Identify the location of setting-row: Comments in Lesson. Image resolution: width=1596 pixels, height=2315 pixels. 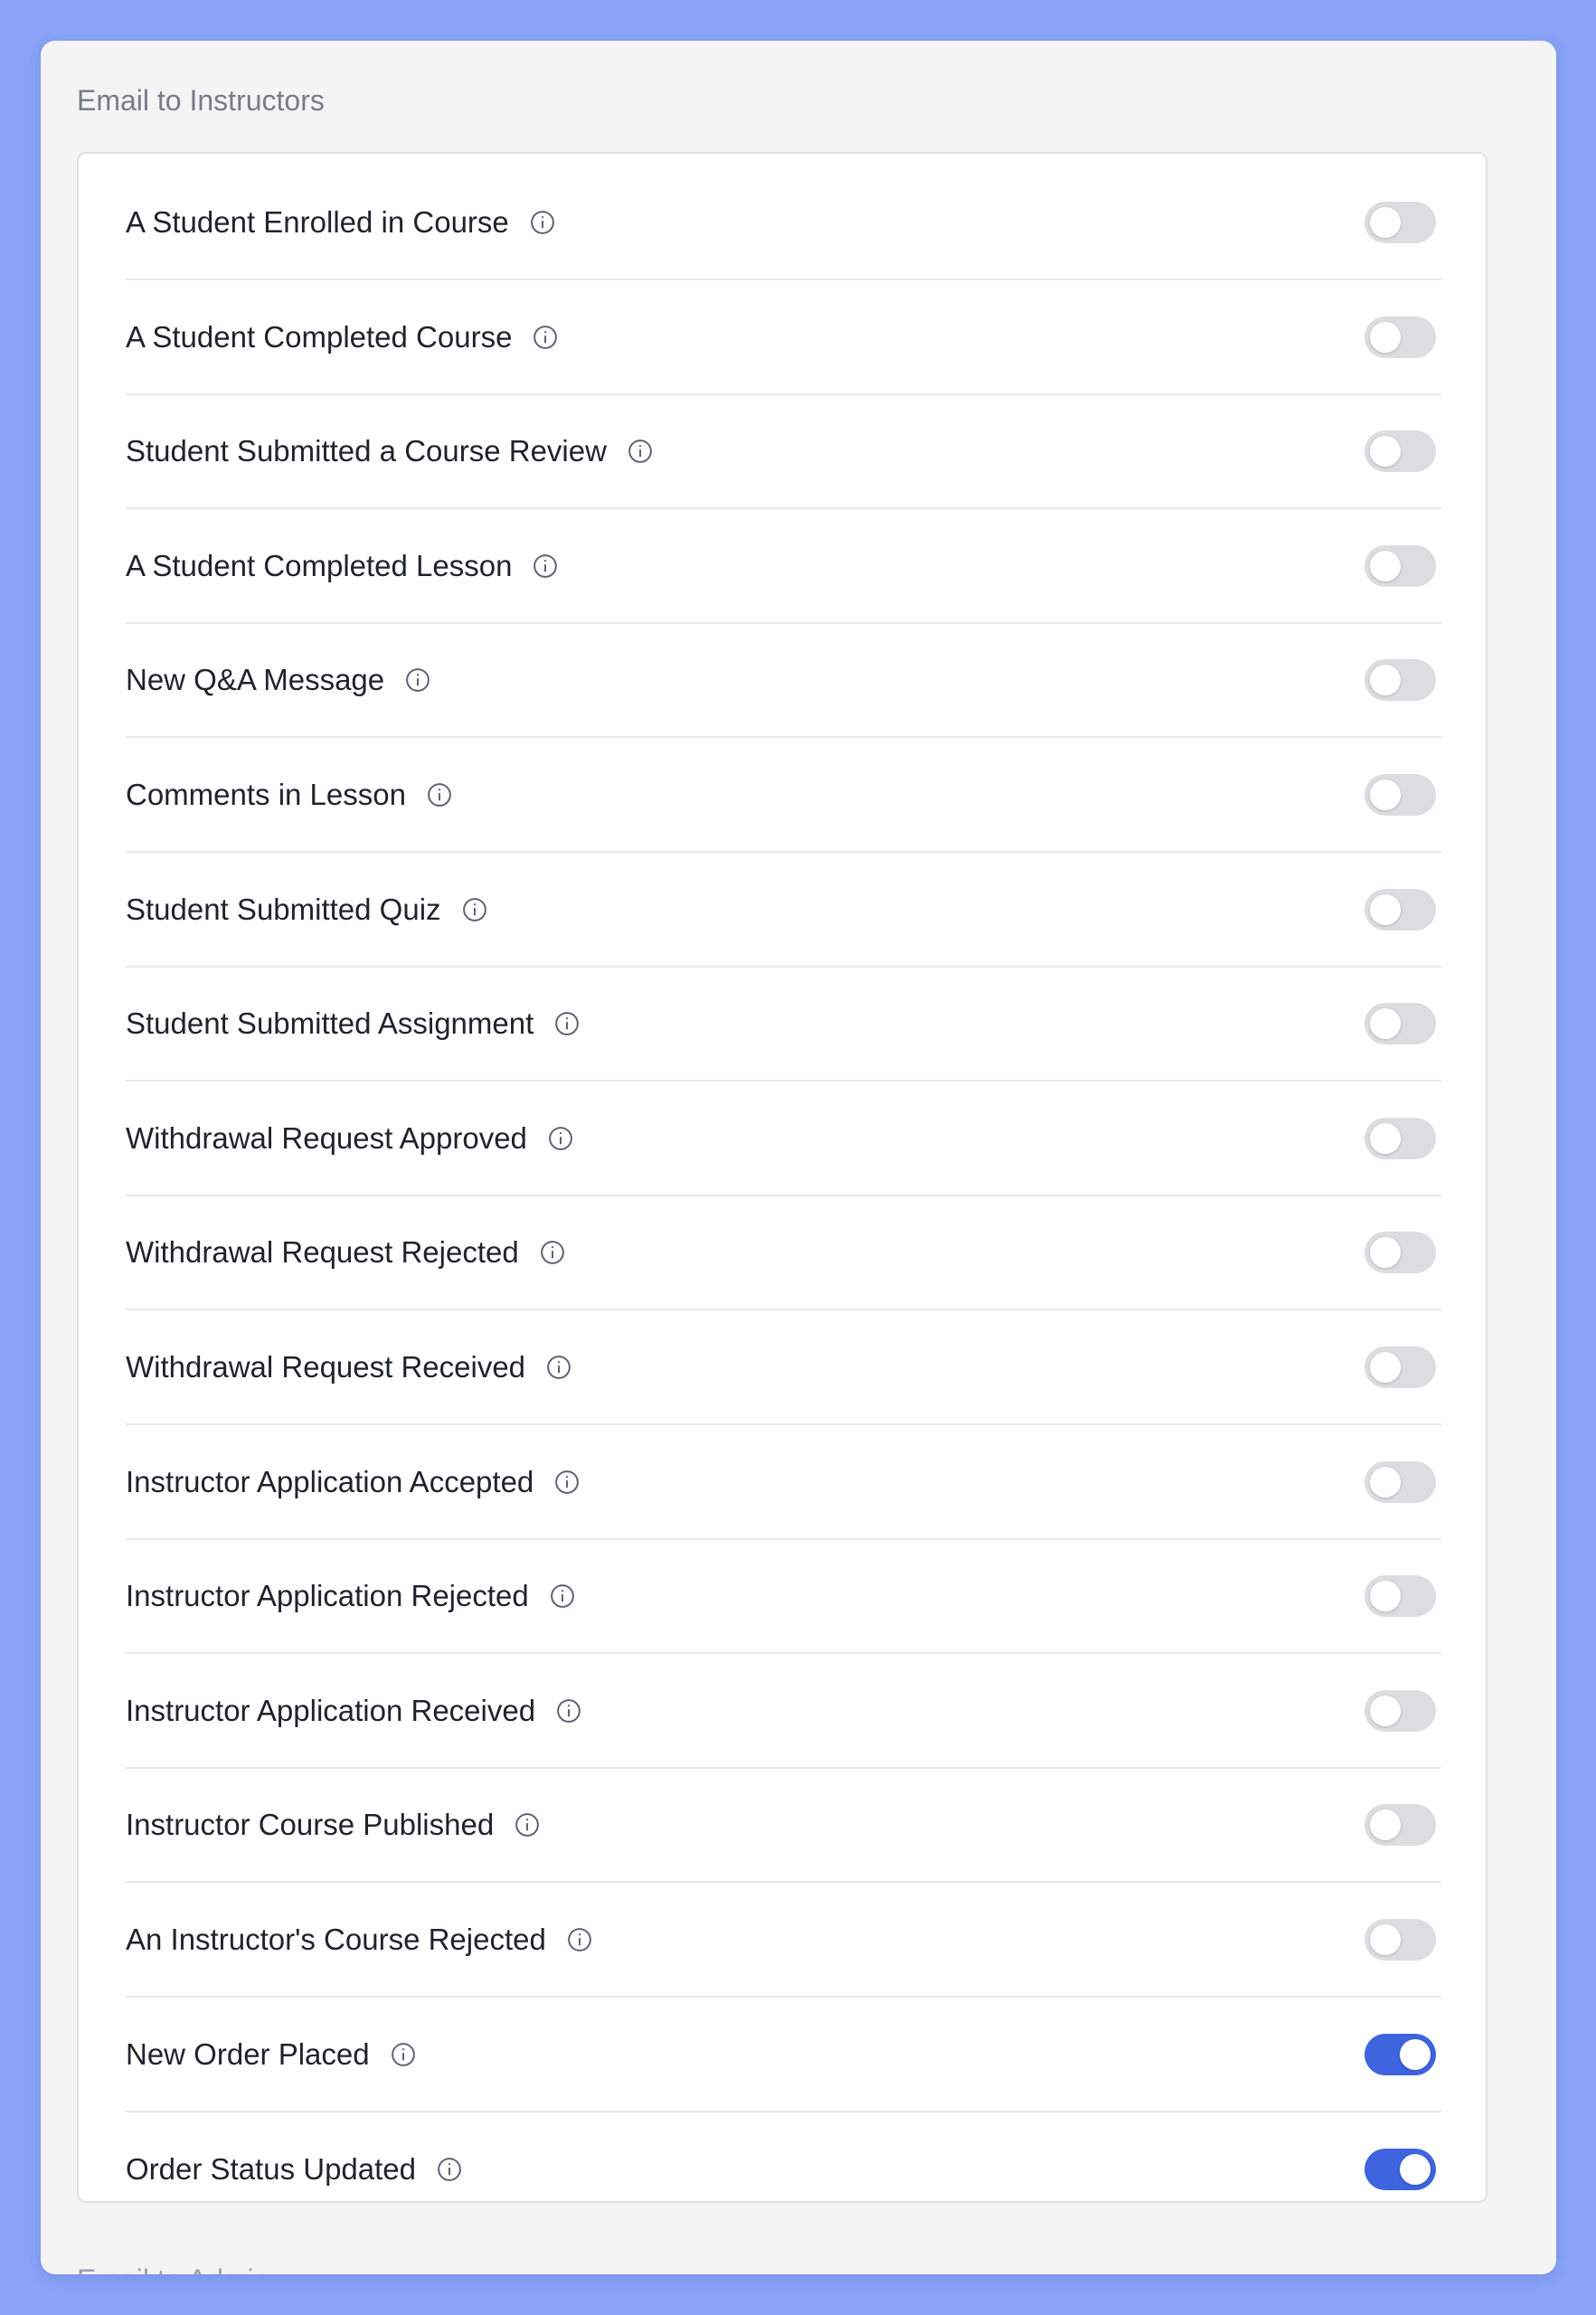
(784, 796).